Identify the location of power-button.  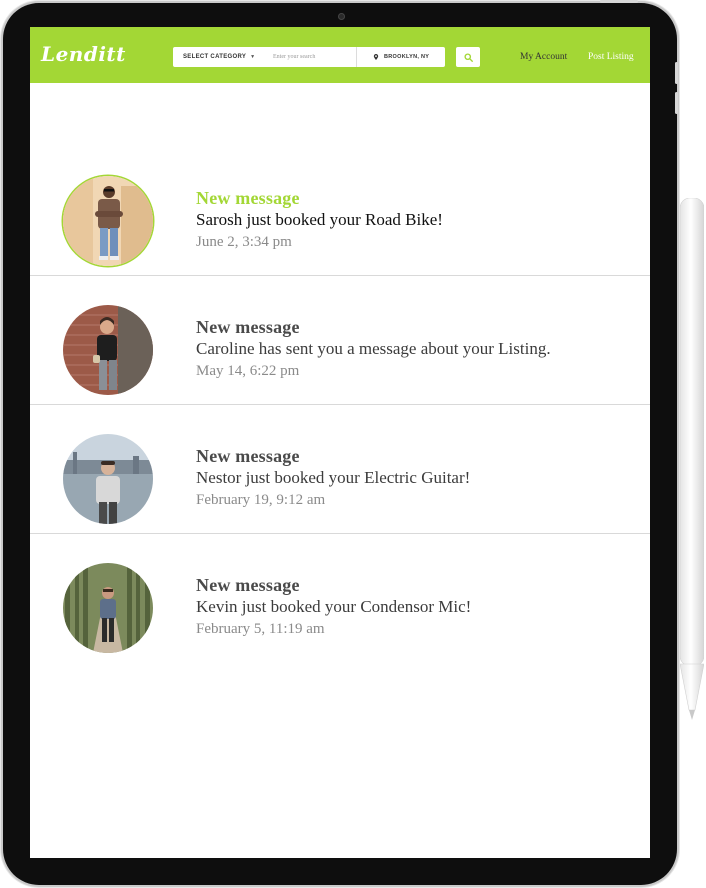
(619, 1).